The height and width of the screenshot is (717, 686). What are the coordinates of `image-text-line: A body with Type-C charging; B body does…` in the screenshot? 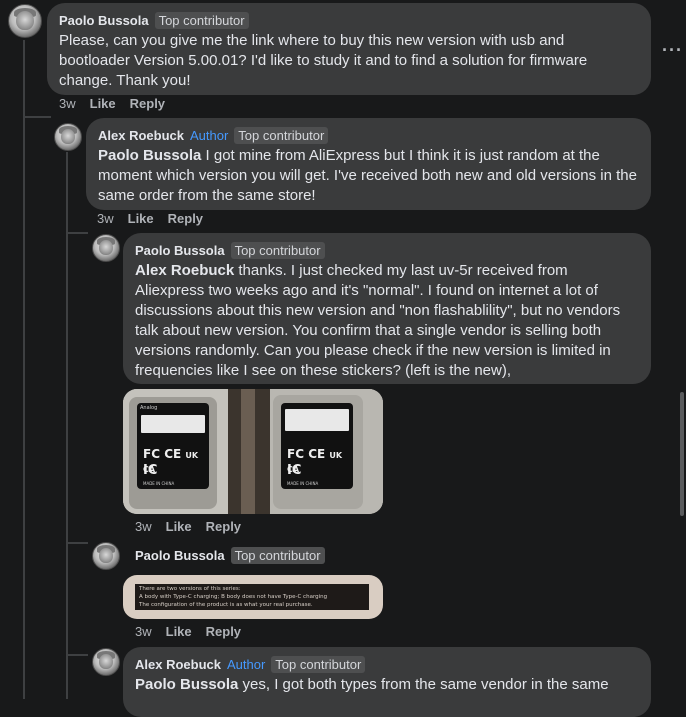 It's located at (233, 597).